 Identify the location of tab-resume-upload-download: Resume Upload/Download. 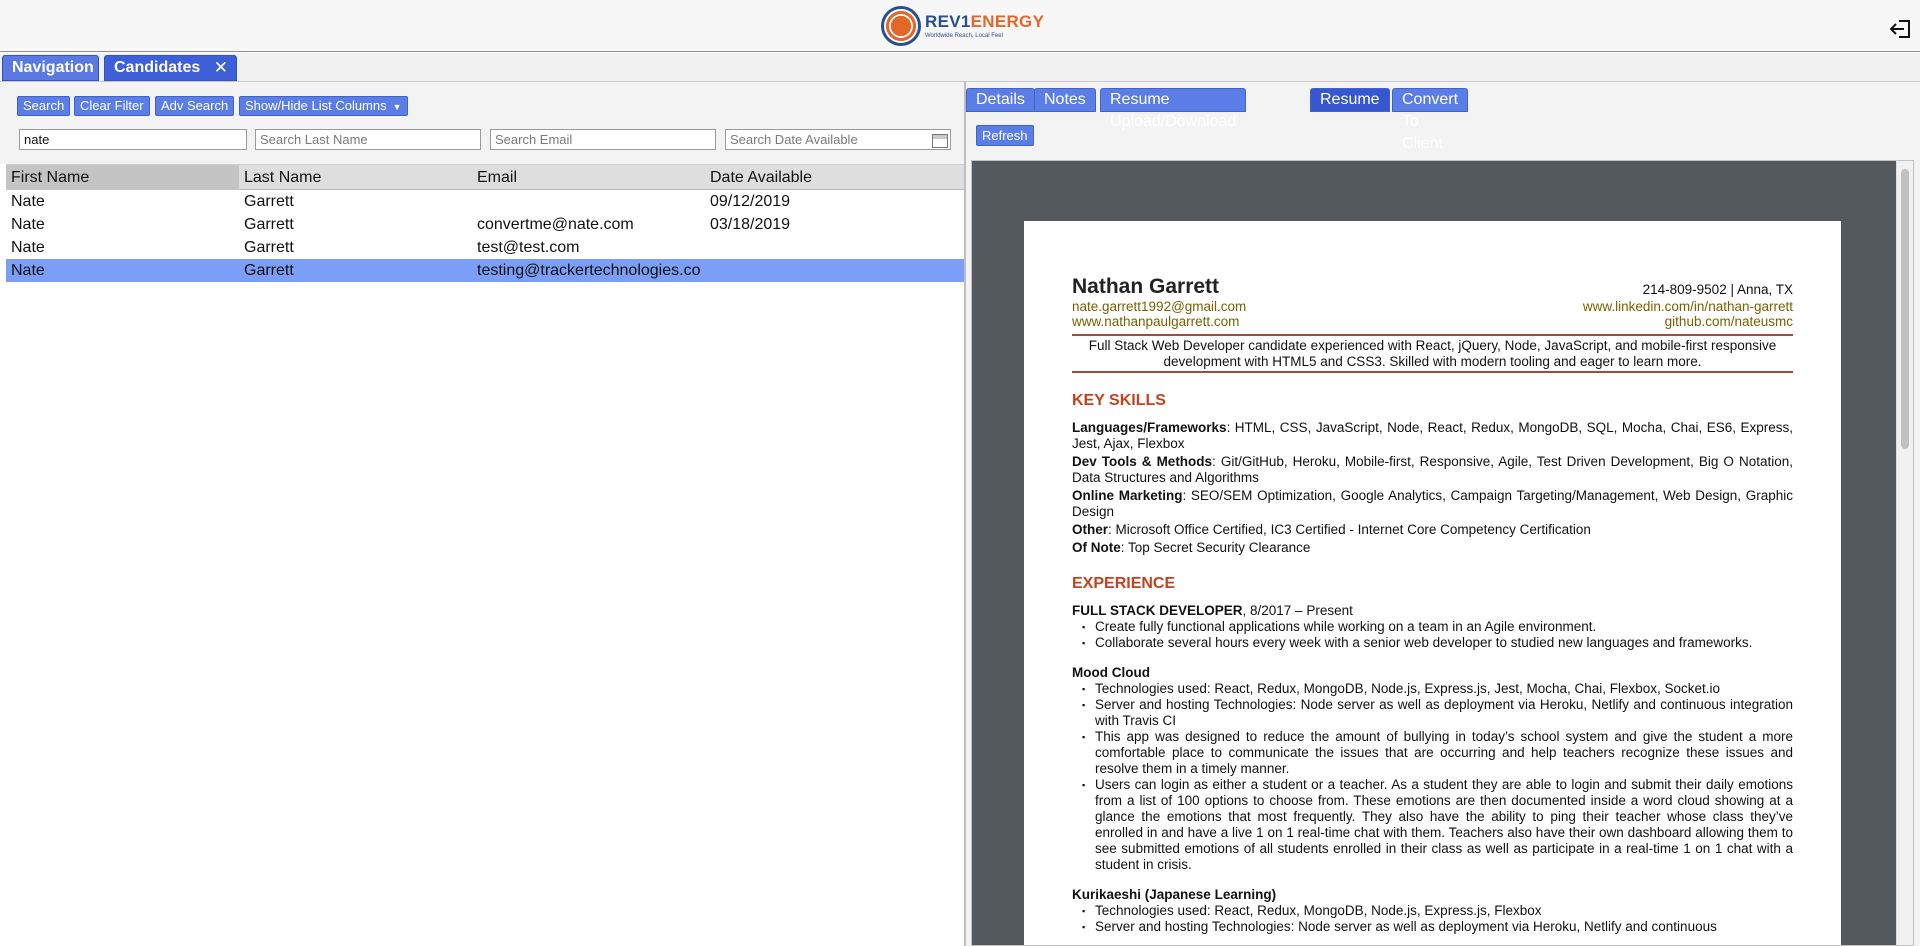
(1173, 109).